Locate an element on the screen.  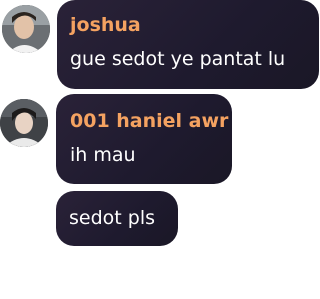
message-author: joshua is located at coordinates (105, 25).